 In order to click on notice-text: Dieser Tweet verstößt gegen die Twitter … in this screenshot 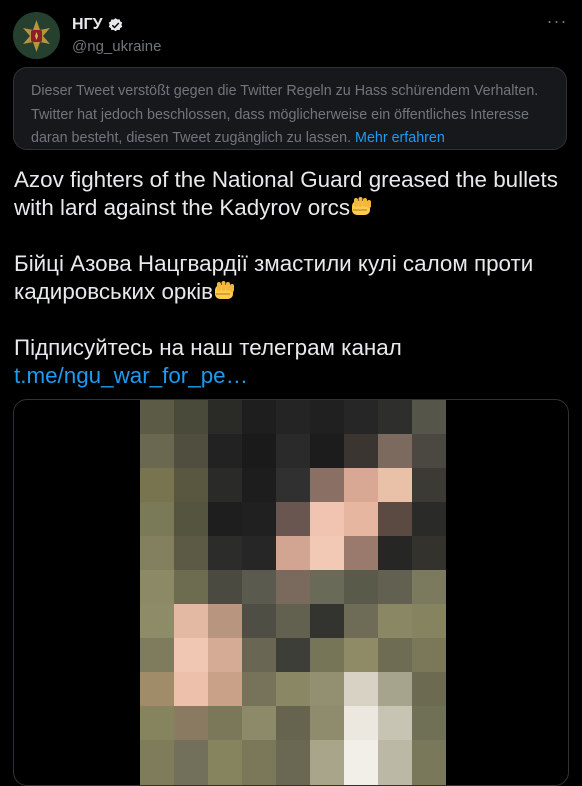, I will do `click(285, 114)`.